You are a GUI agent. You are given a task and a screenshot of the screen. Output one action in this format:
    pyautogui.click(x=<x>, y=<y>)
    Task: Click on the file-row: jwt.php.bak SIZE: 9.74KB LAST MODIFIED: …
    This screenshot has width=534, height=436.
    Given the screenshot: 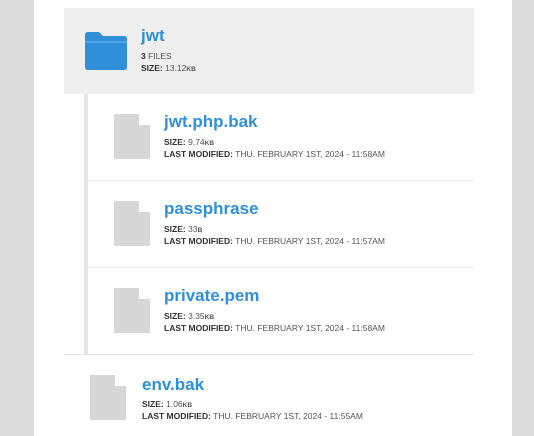 What is the action you would take?
    pyautogui.click(x=281, y=137)
    